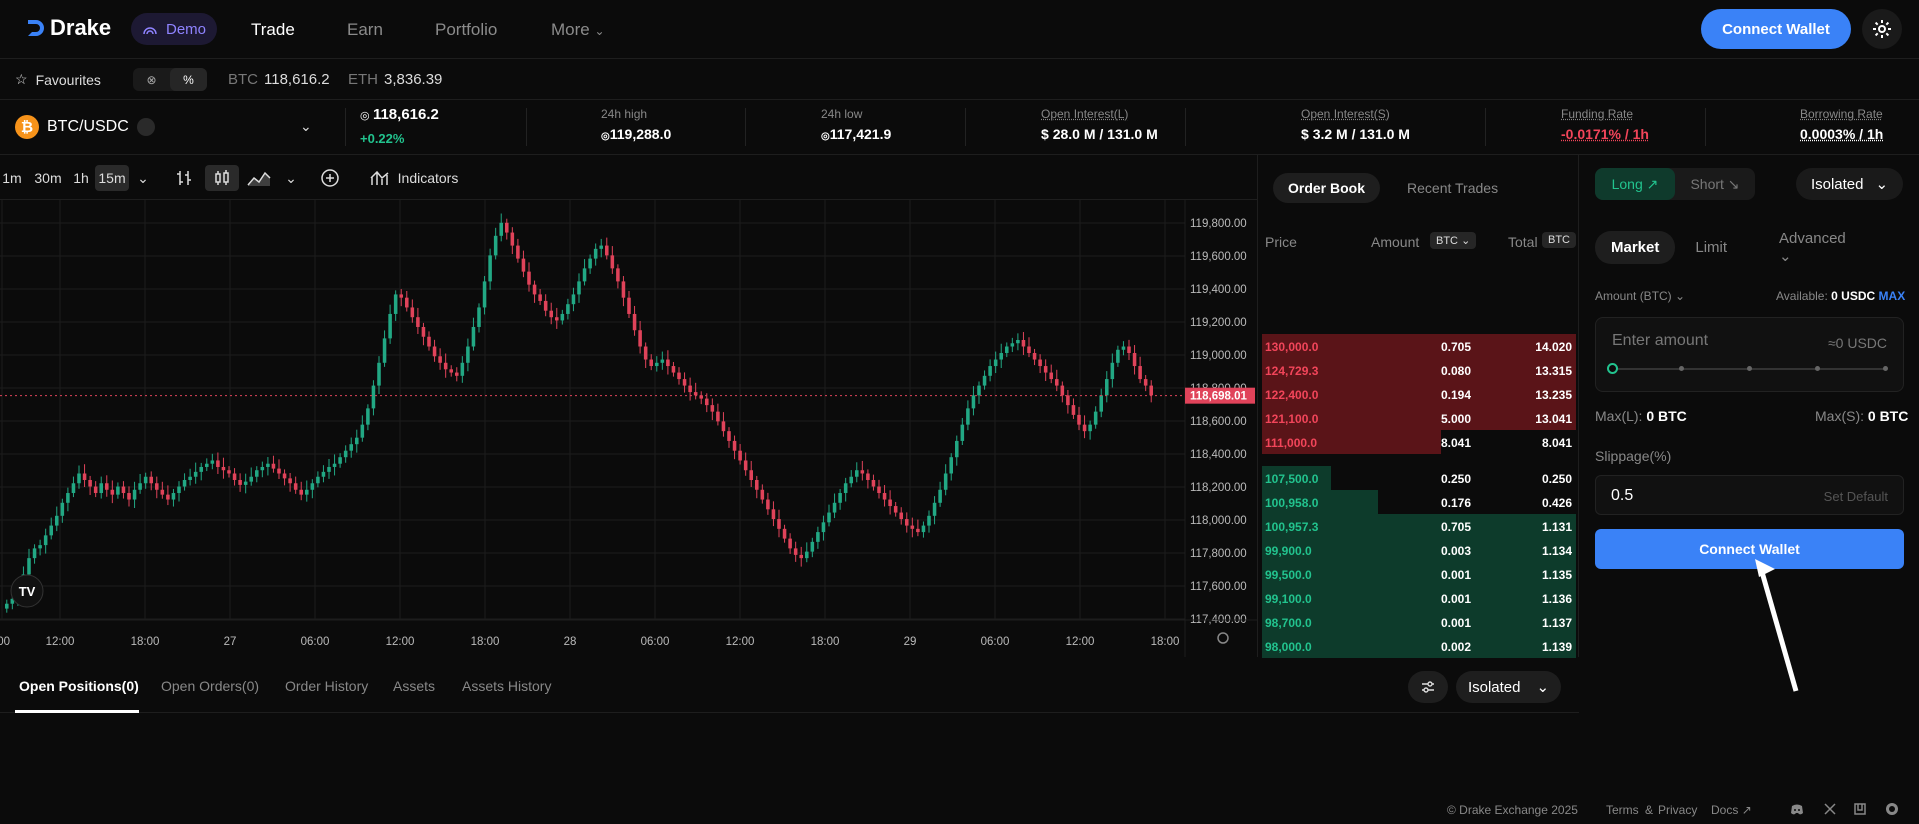 The width and height of the screenshot is (1919, 824). Describe the element at coordinates (1419, 646) in the screenshot. I see `bid-row: 98,000.0 0.002 1.139` at that location.